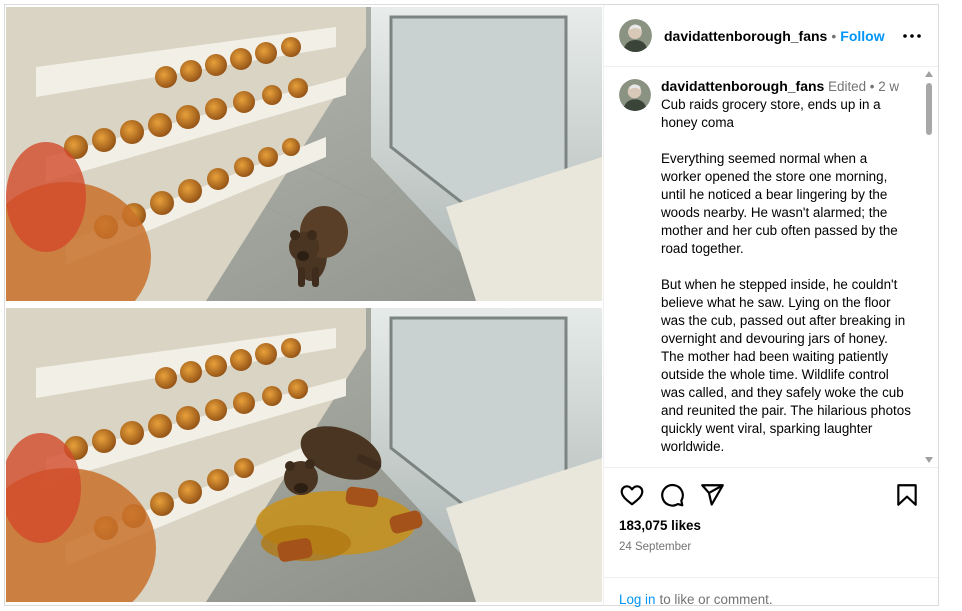 The width and height of the screenshot is (962, 611). What do you see at coordinates (716, 599) in the screenshot?
I see `login-text: to like or comment.` at bounding box center [716, 599].